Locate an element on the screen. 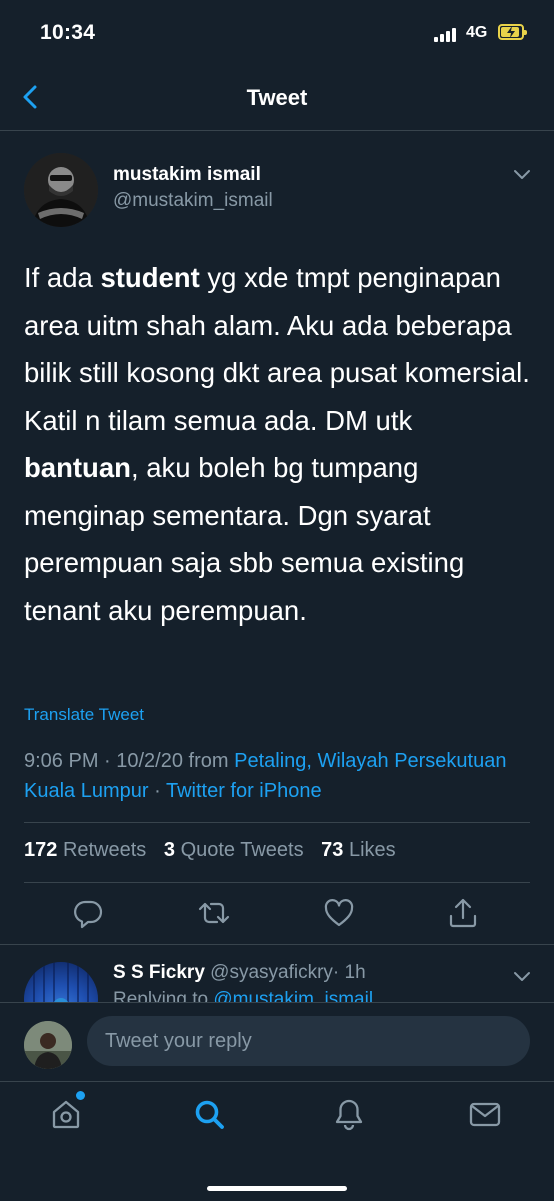 Image resolution: width=554 pixels, height=1201 pixels. search-icon is located at coordinates (209, 1114).